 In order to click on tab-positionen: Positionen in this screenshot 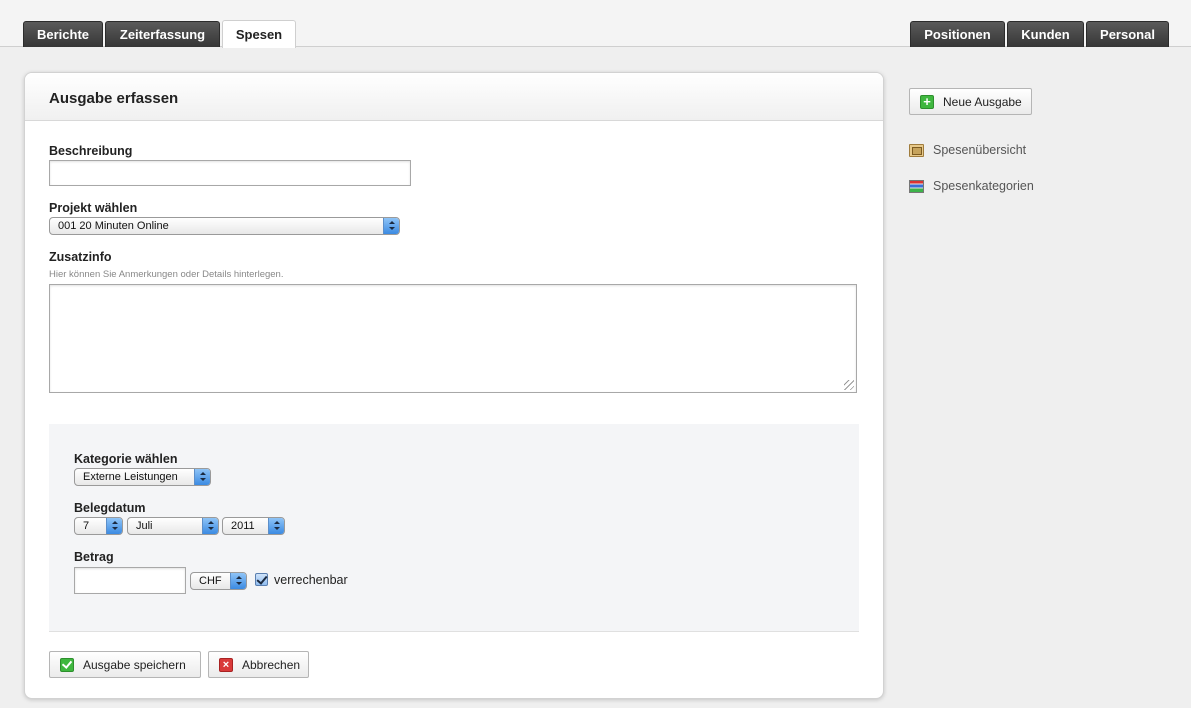, I will do `click(957, 34)`.